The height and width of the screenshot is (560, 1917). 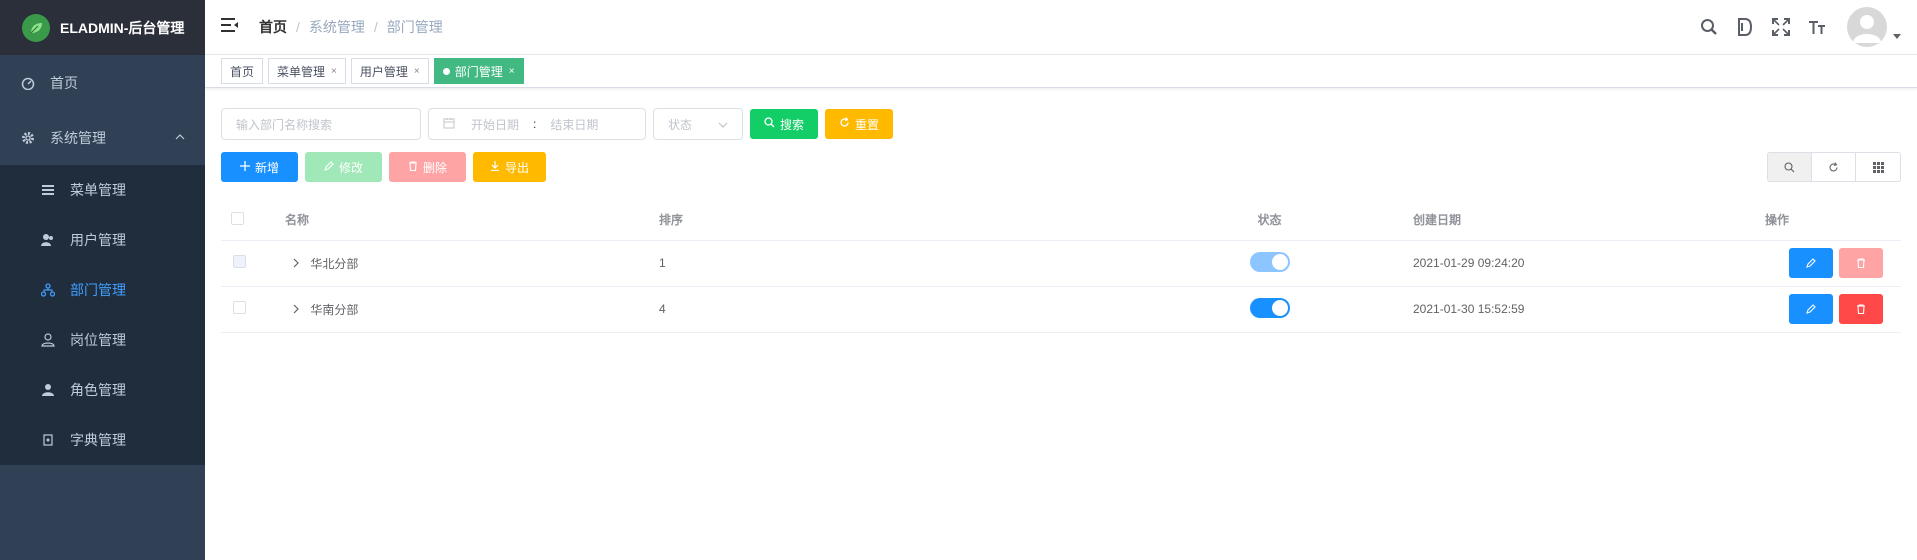 What do you see at coordinates (698, 124) in the screenshot?
I see `status-select: 状态` at bounding box center [698, 124].